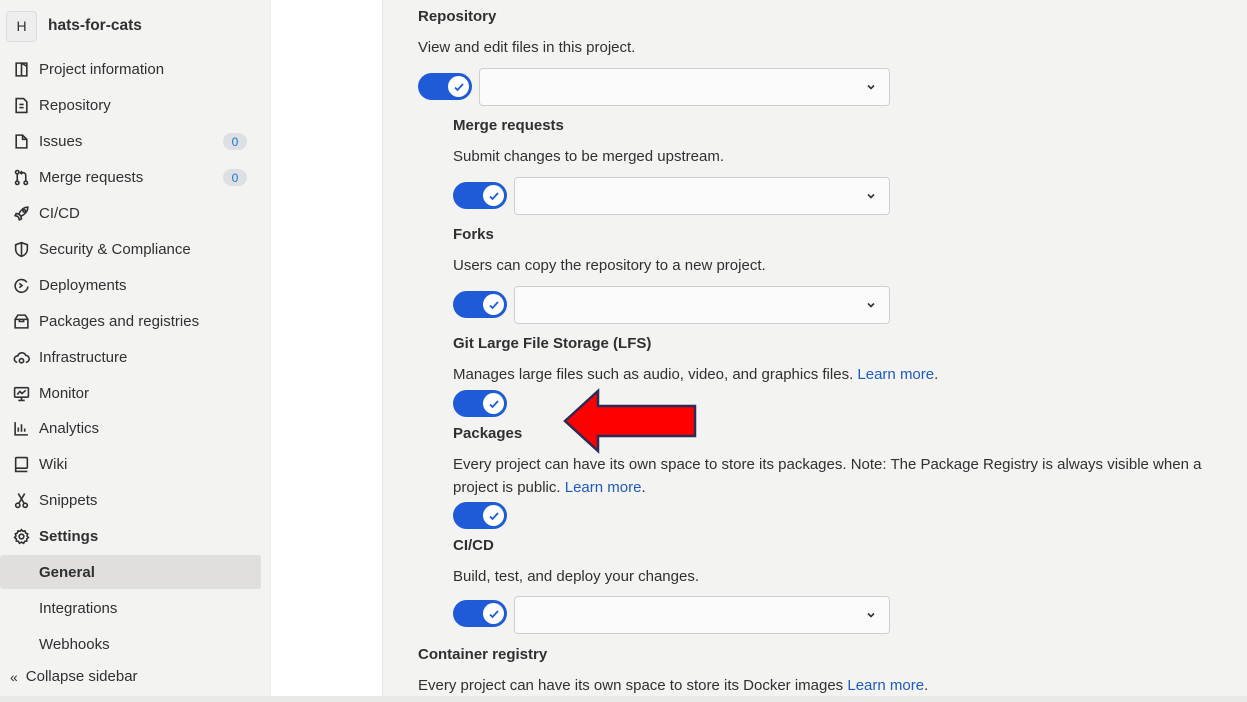 Image resolution: width=1247 pixels, height=702 pixels. What do you see at coordinates (64, 393) in the screenshot?
I see `sidebar-item-label: Monitor` at bounding box center [64, 393].